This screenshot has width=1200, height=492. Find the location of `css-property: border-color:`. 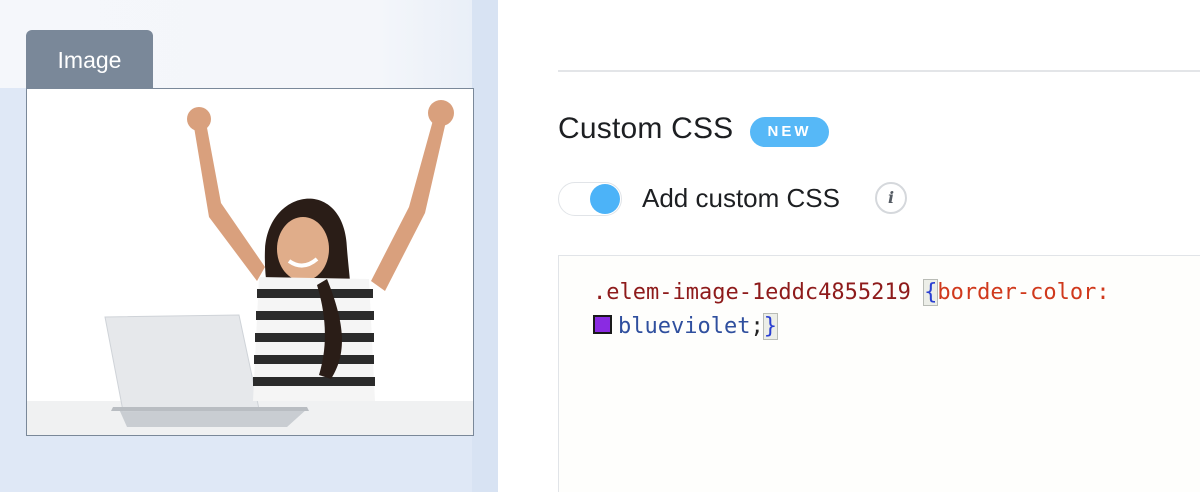

css-property: border-color: is located at coordinates (1023, 292).